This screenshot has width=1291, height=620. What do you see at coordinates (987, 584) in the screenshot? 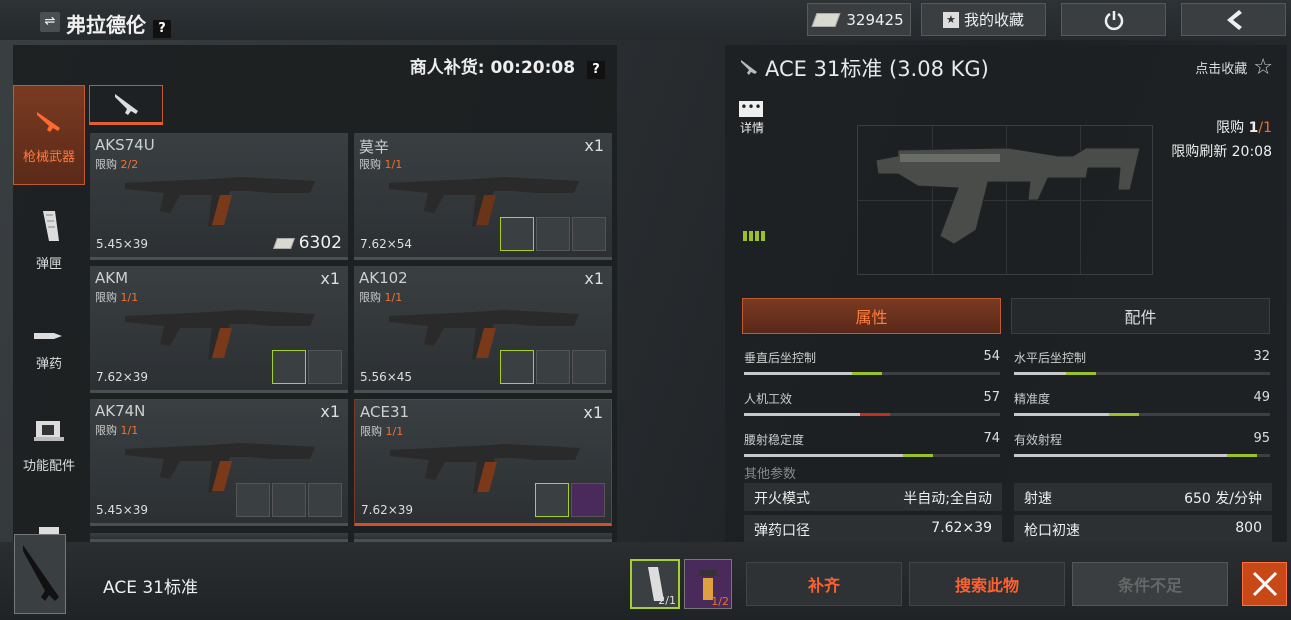
I see `search-item-button: 搜索此物` at bounding box center [987, 584].